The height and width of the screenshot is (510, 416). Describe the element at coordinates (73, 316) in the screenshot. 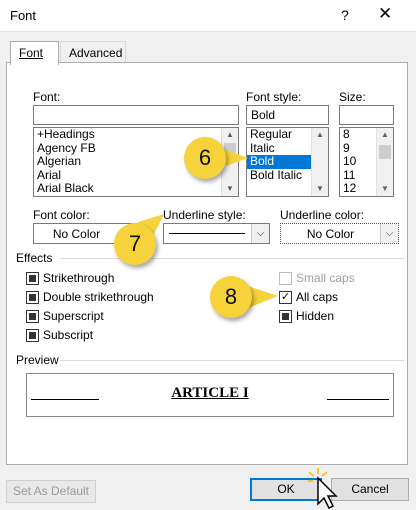

I see `superscript-label: Superscript` at that location.